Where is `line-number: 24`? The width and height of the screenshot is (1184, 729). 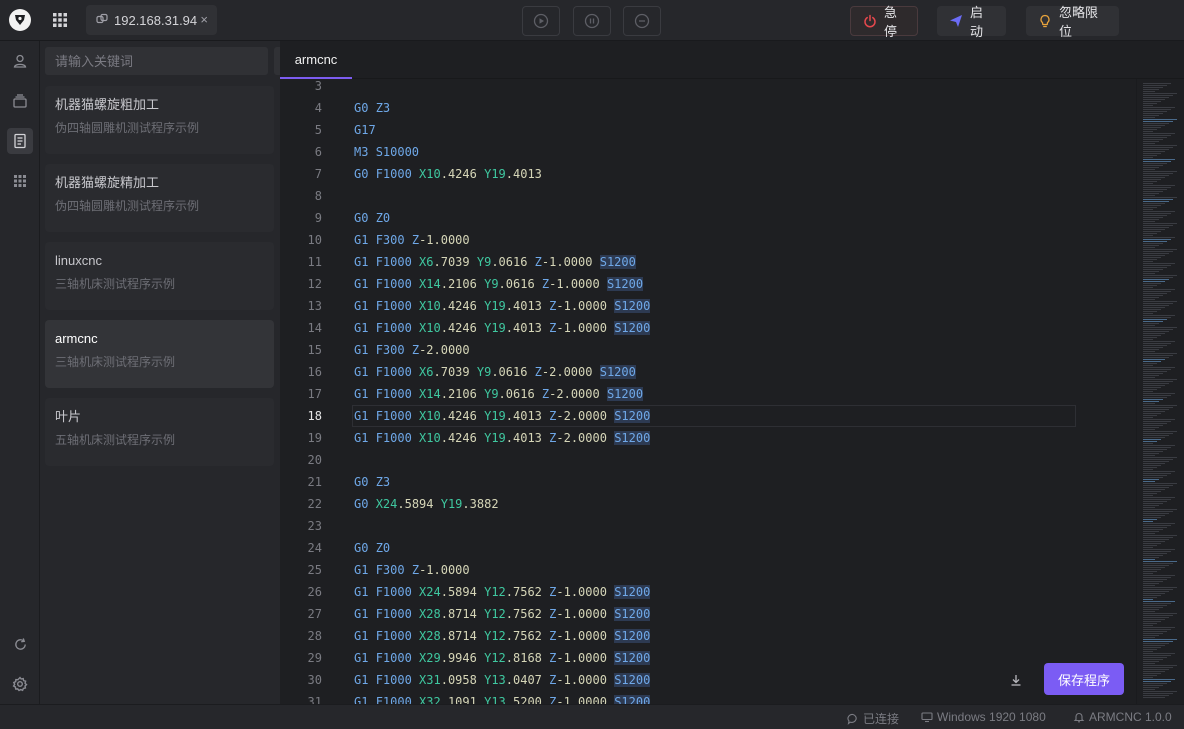
line-number: 24 is located at coordinates (314, 548).